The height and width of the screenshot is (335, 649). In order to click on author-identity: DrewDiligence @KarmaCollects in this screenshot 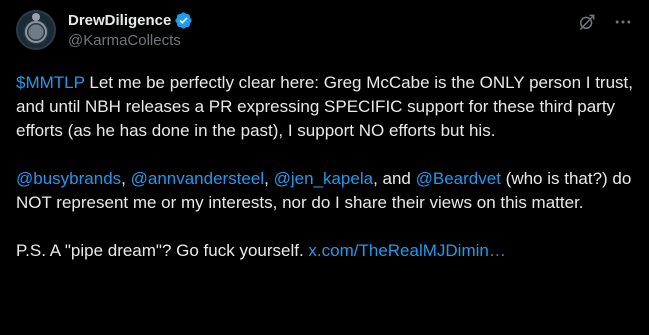, I will do `click(130, 29)`.